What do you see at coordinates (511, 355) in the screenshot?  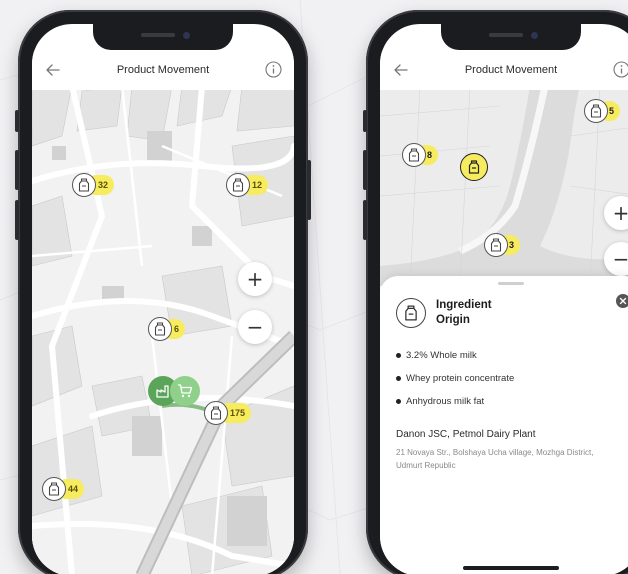 I see `list-item: 3.2% Whole milk` at bounding box center [511, 355].